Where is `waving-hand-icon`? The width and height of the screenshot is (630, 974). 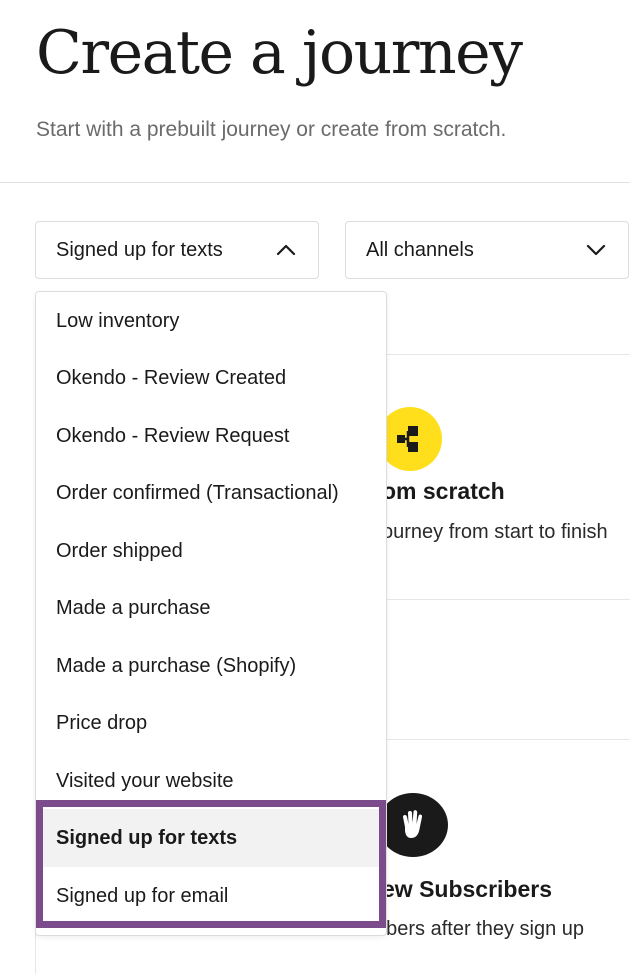
waving-hand-icon is located at coordinates (413, 825).